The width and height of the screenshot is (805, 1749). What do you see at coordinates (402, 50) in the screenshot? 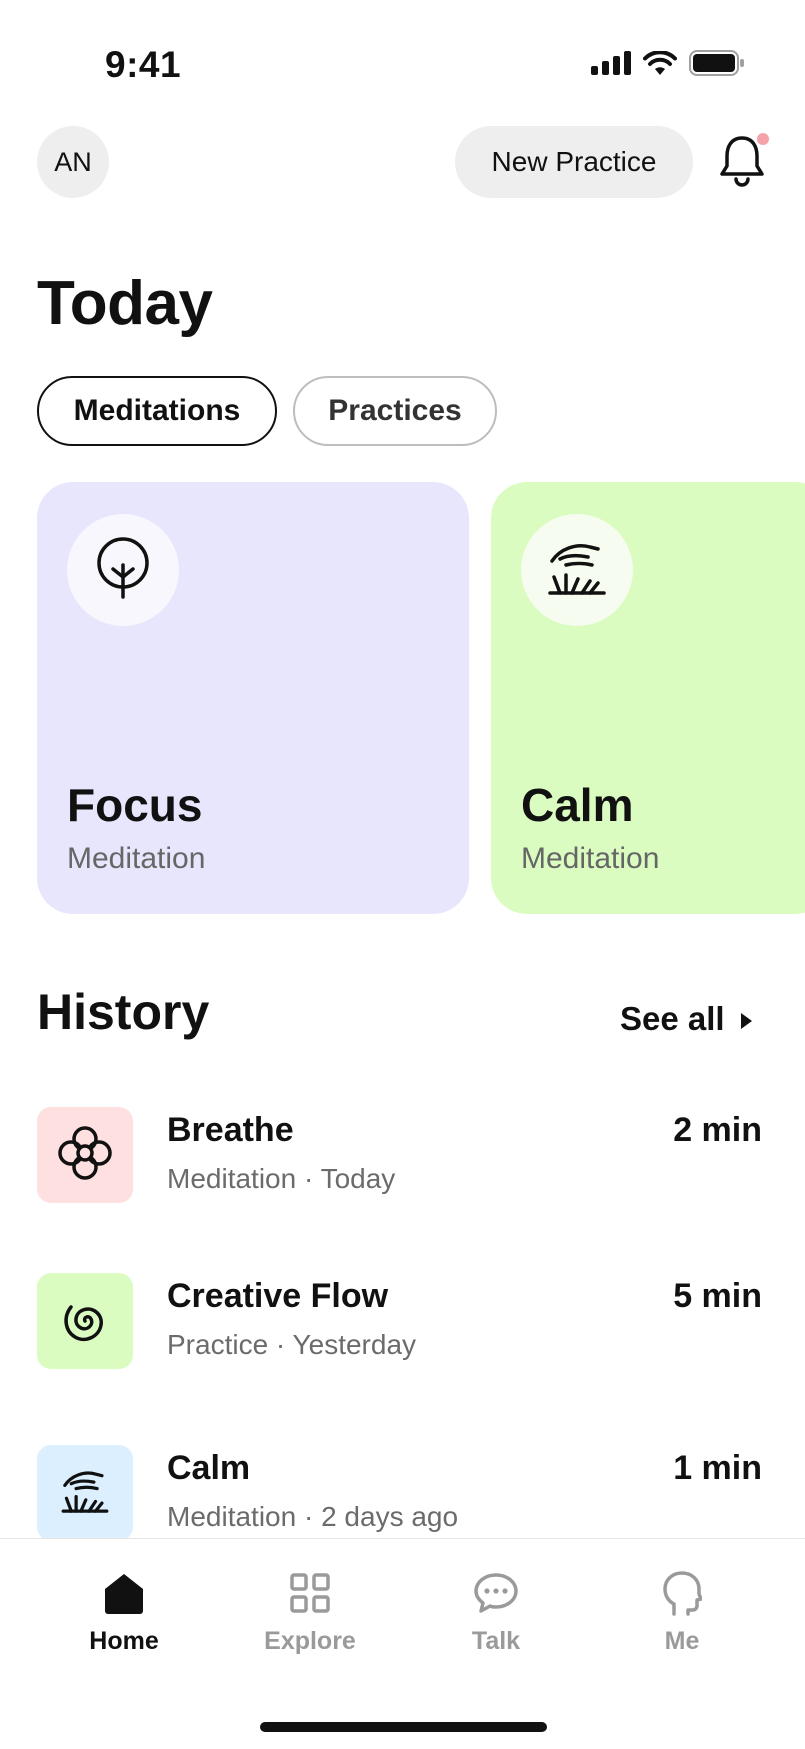
I see `status-bar: 9:41` at bounding box center [402, 50].